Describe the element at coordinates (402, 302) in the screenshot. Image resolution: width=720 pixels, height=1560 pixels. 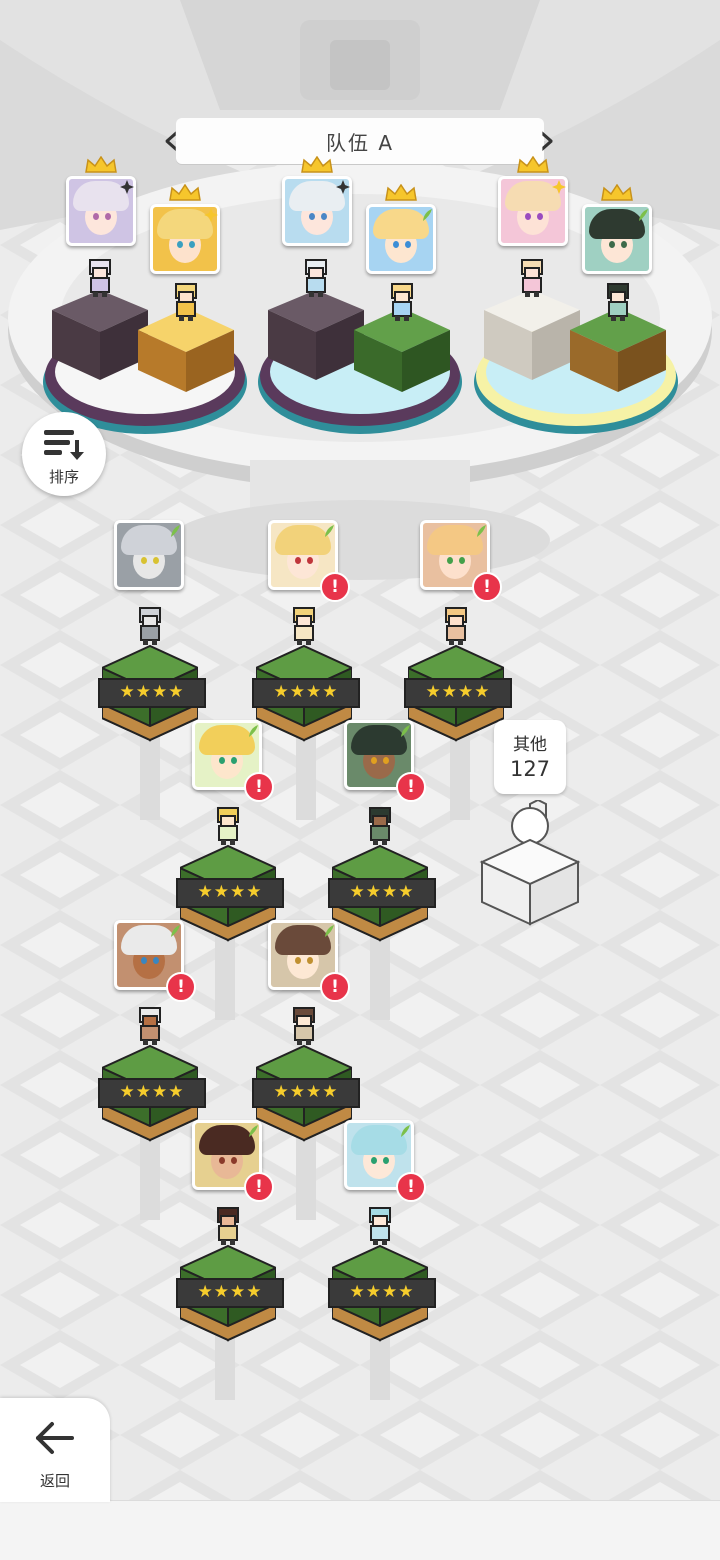
I see `team-slot-4-sprite` at that location.